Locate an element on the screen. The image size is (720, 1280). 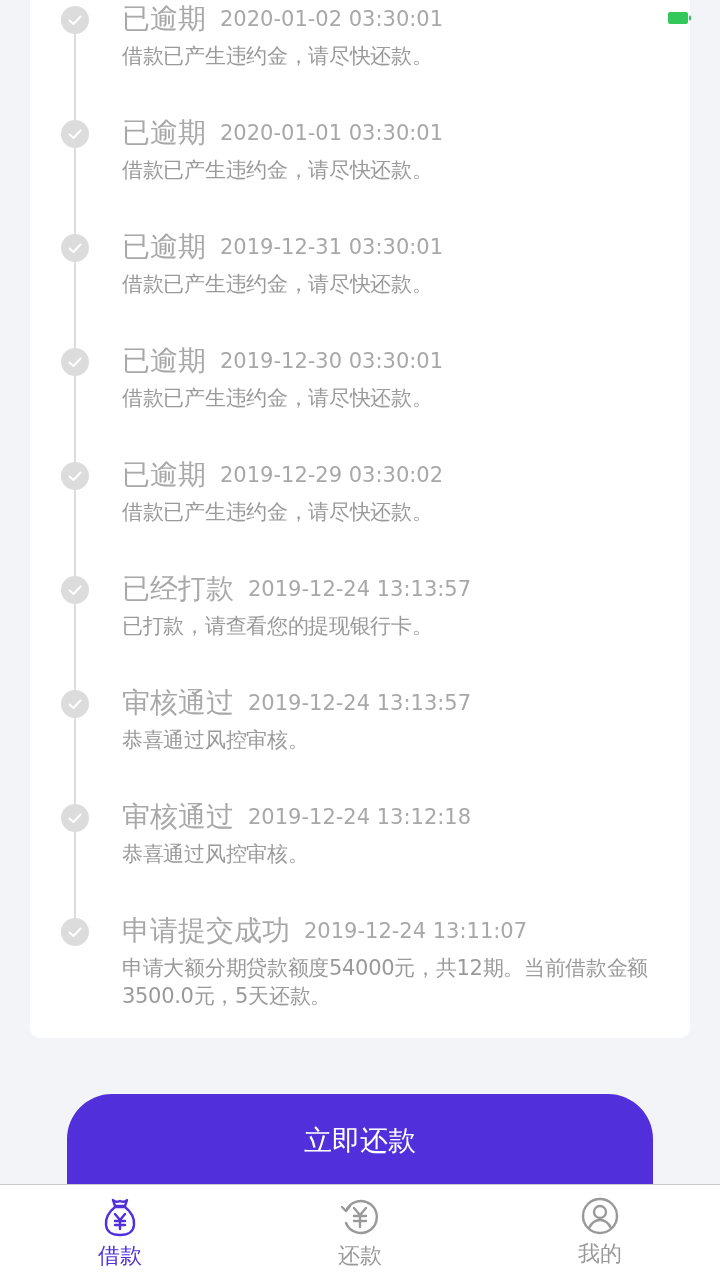
battery-icon is located at coordinates (680, 18).